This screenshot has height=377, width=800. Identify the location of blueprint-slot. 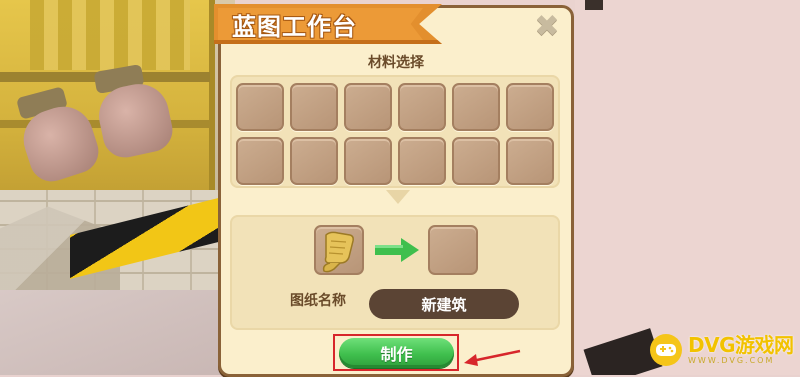
(339, 250).